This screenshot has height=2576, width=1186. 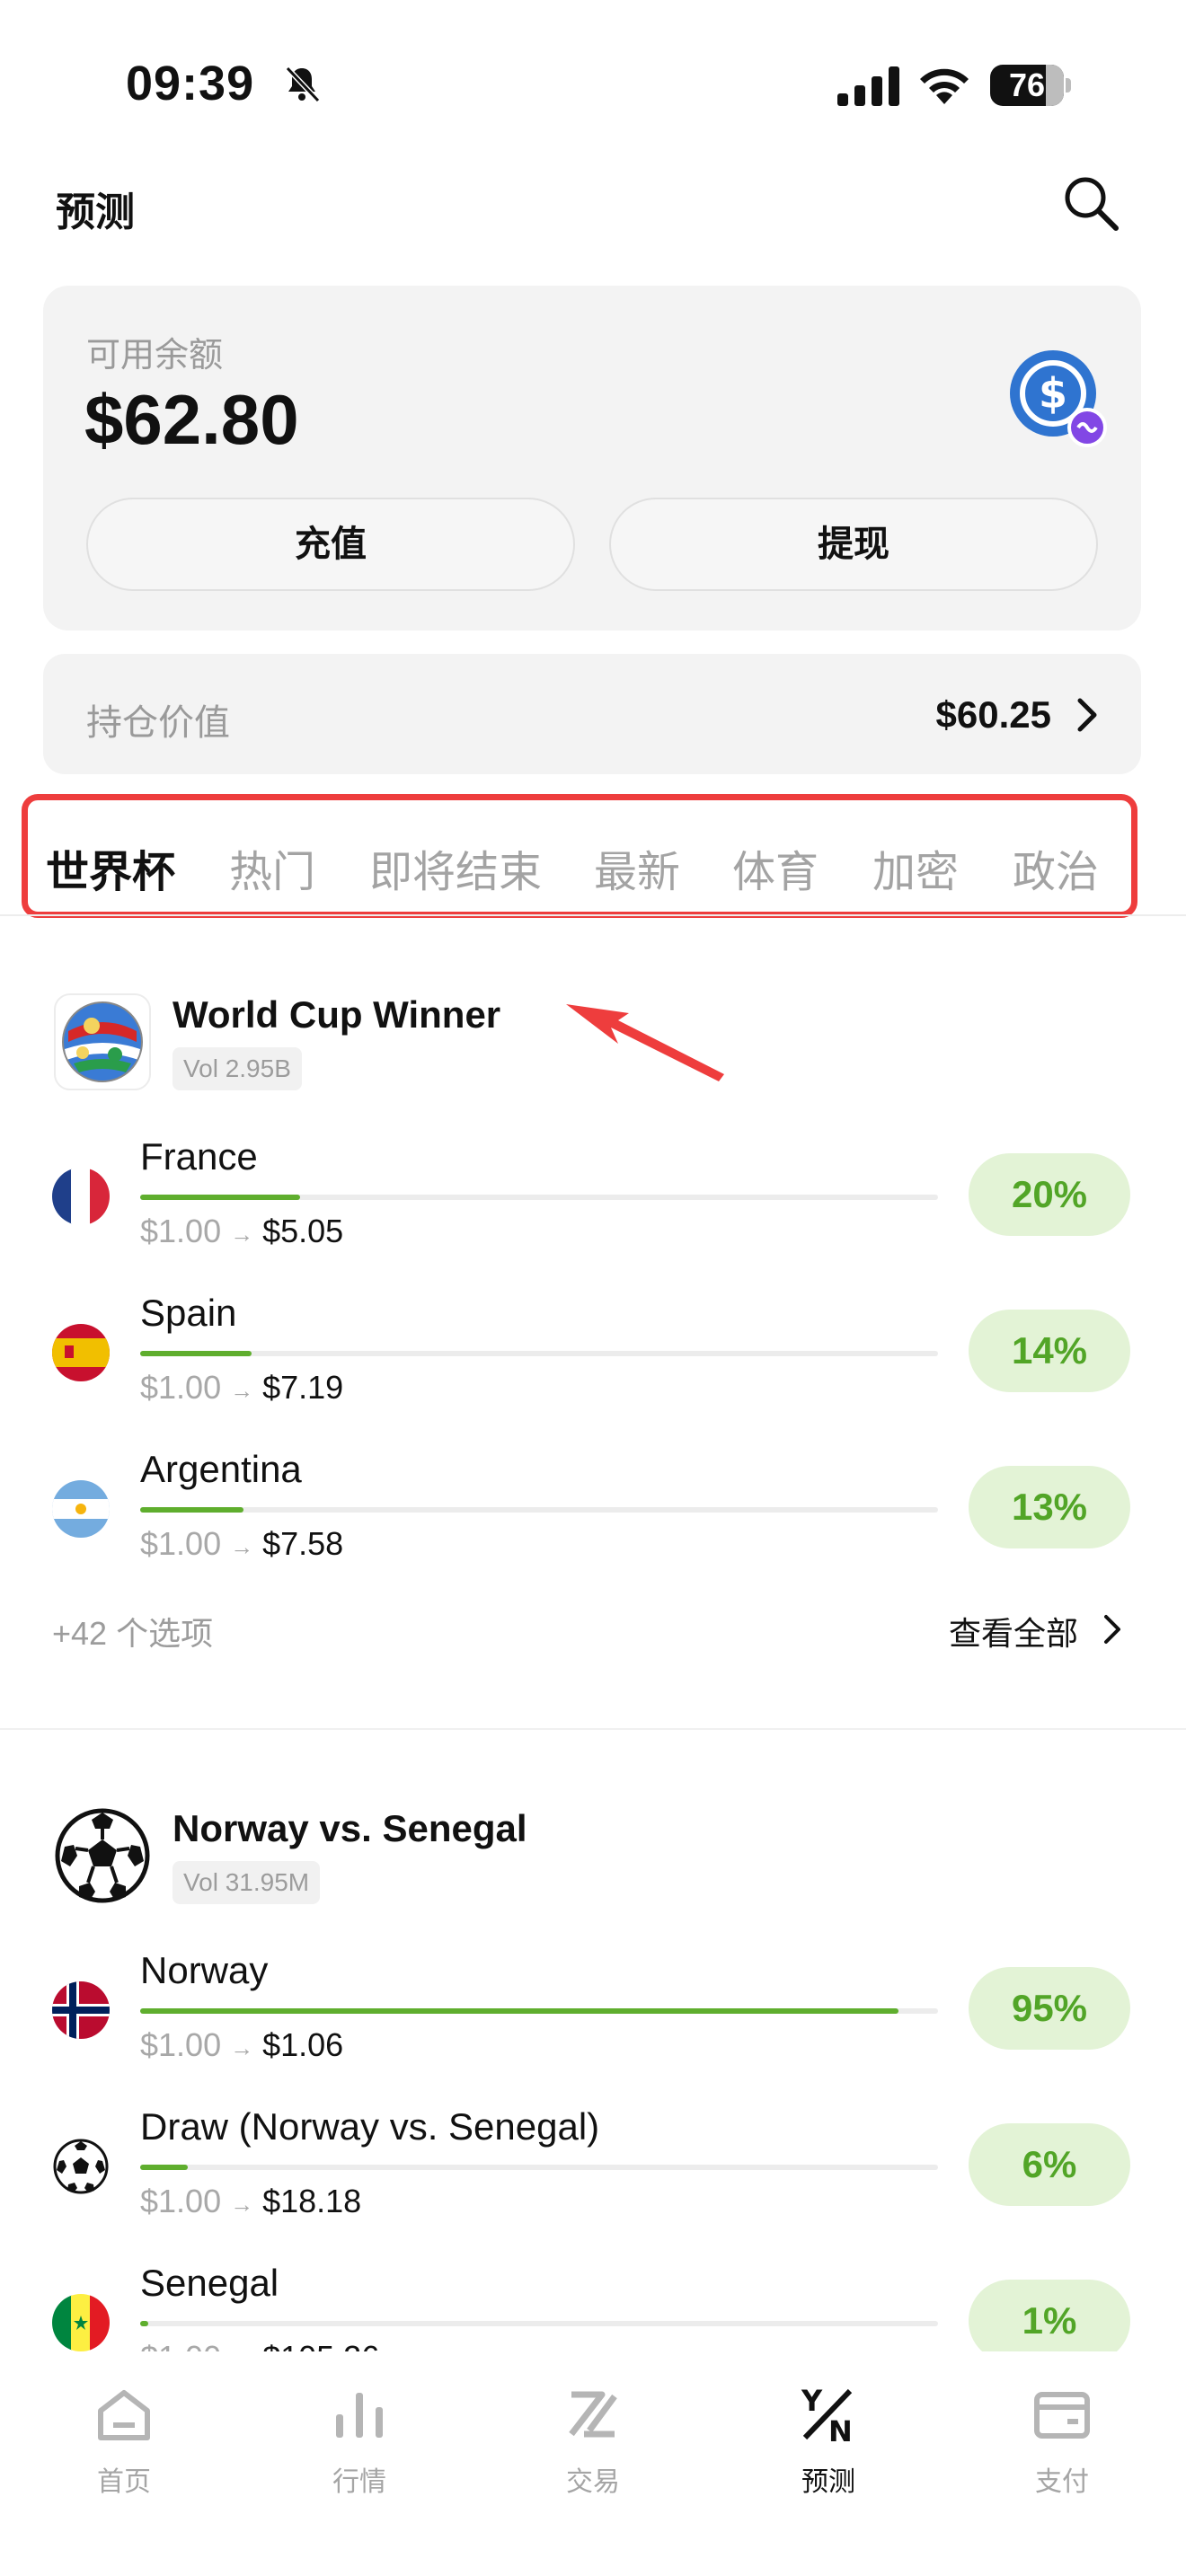 I want to click on holdings-row: 持仓价值 $60.25, so click(x=592, y=714).